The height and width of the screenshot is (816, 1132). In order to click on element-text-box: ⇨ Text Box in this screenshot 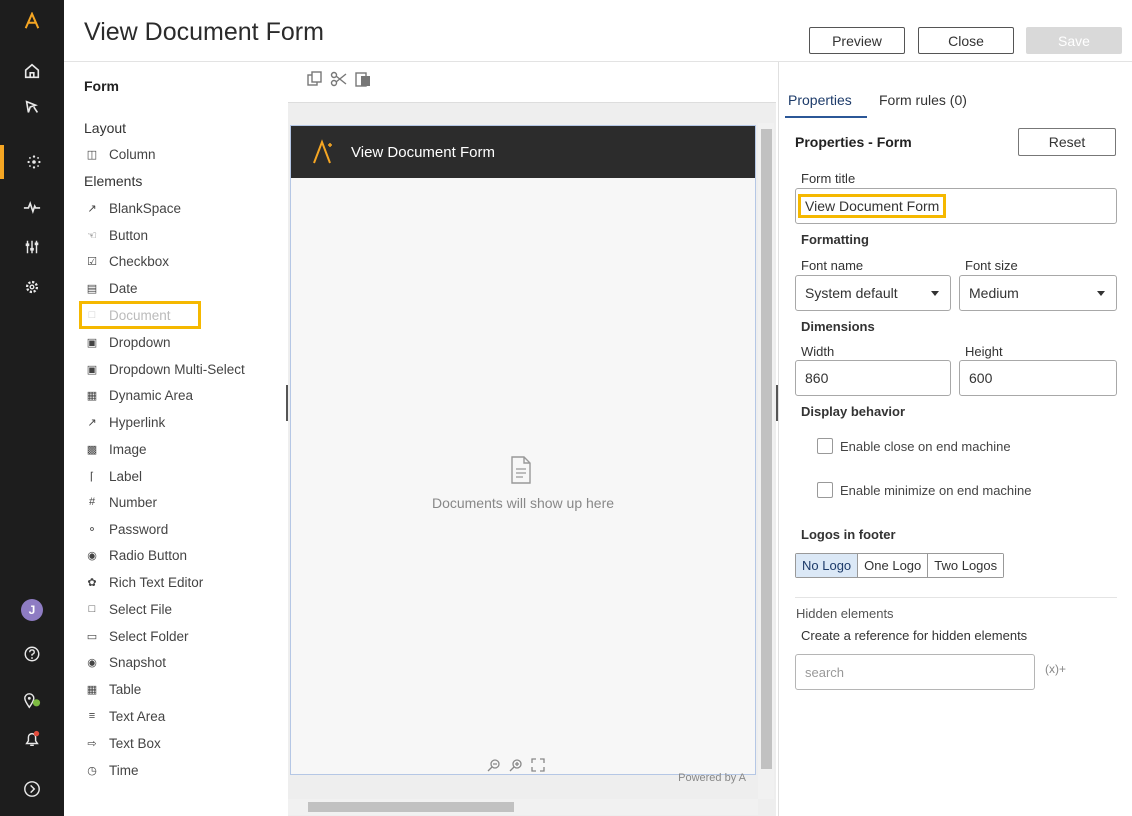, I will do `click(122, 743)`.